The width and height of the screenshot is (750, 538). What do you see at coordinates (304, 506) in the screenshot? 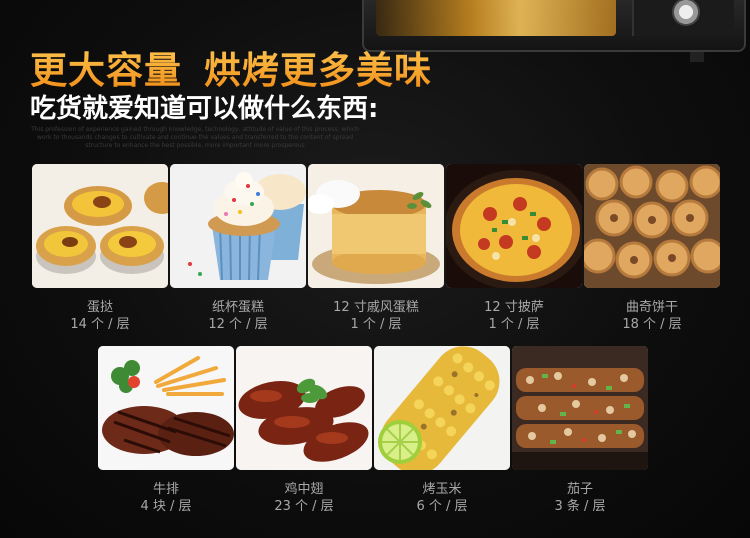
I see `item-quantity: 23 个 / 层` at bounding box center [304, 506].